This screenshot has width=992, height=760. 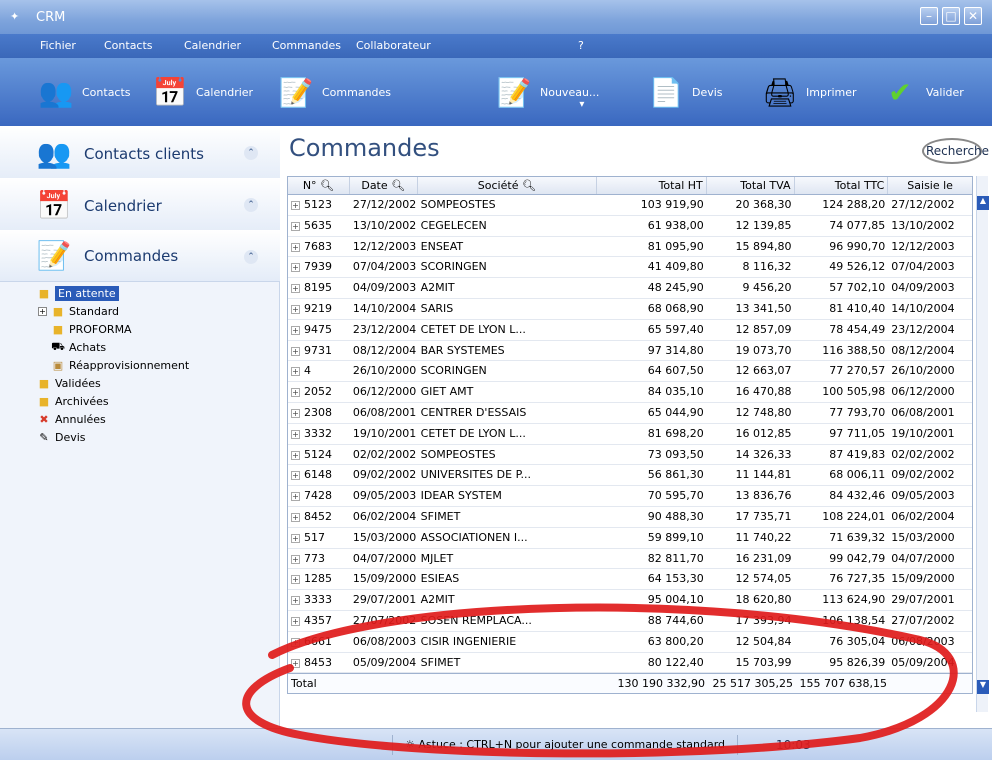 What do you see at coordinates (128, 45) in the screenshot?
I see `menu-contacts: Contacts` at bounding box center [128, 45].